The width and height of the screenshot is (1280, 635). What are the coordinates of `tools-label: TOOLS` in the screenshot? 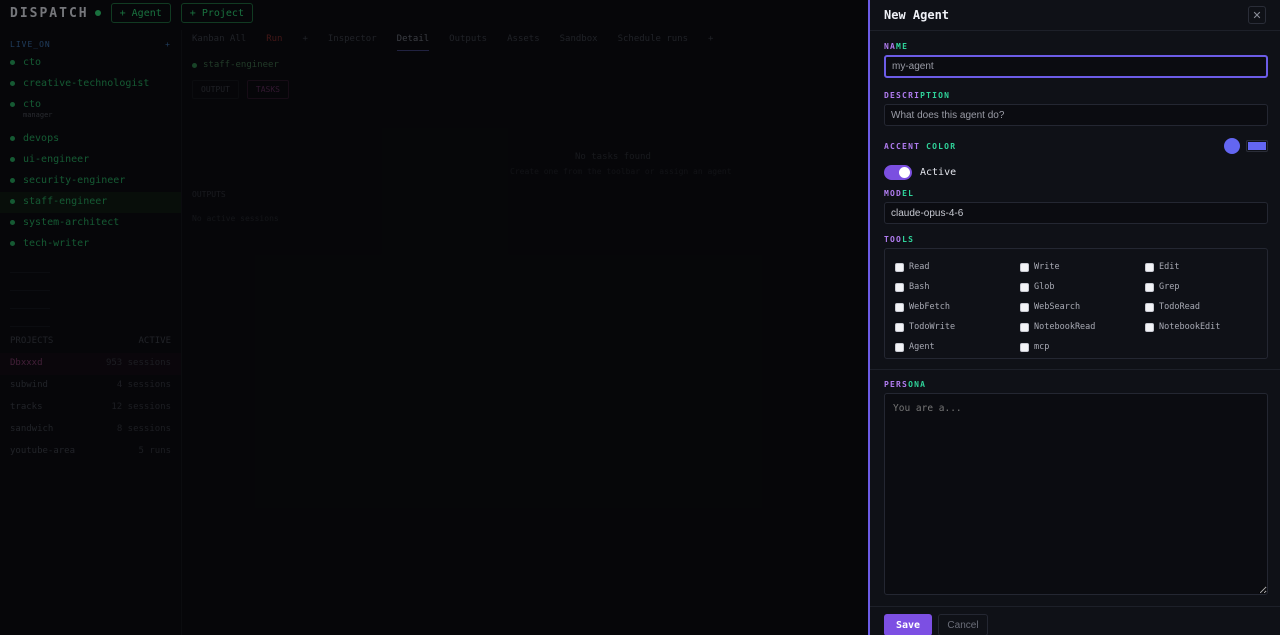 It's located at (899, 239).